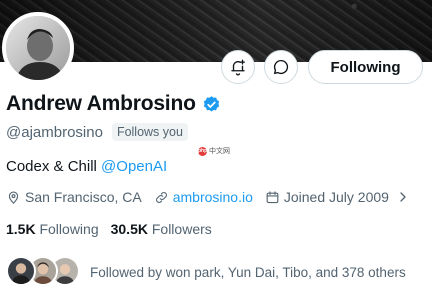  I want to click on follows-you-badge: Follows you, so click(149, 132).